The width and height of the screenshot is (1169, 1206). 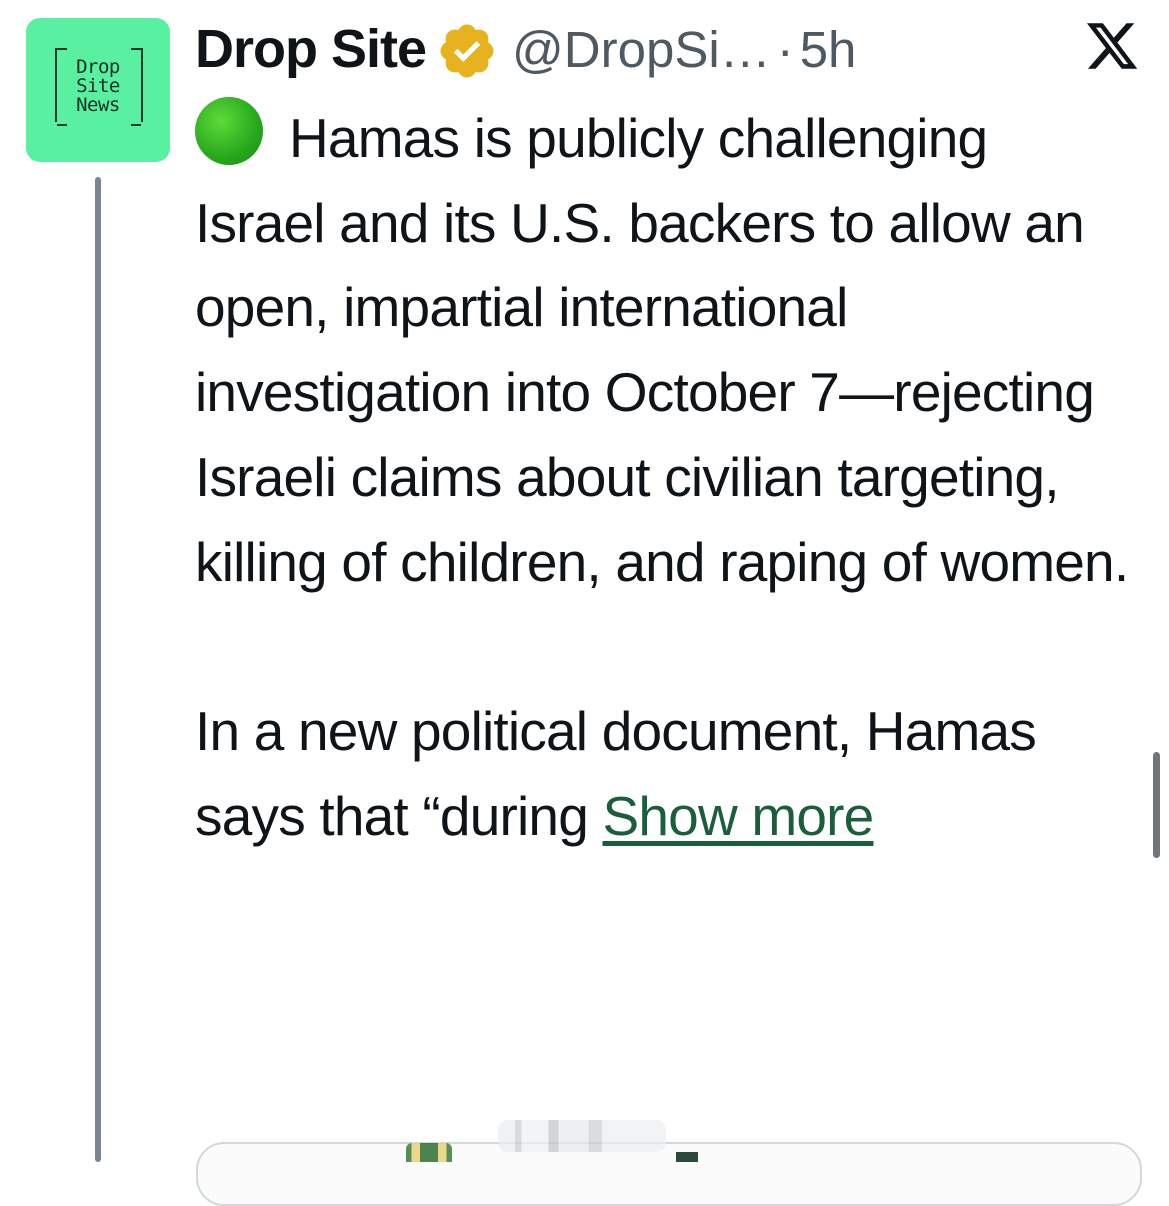 I want to click on media-emblem-image, so click(x=429, y=1152).